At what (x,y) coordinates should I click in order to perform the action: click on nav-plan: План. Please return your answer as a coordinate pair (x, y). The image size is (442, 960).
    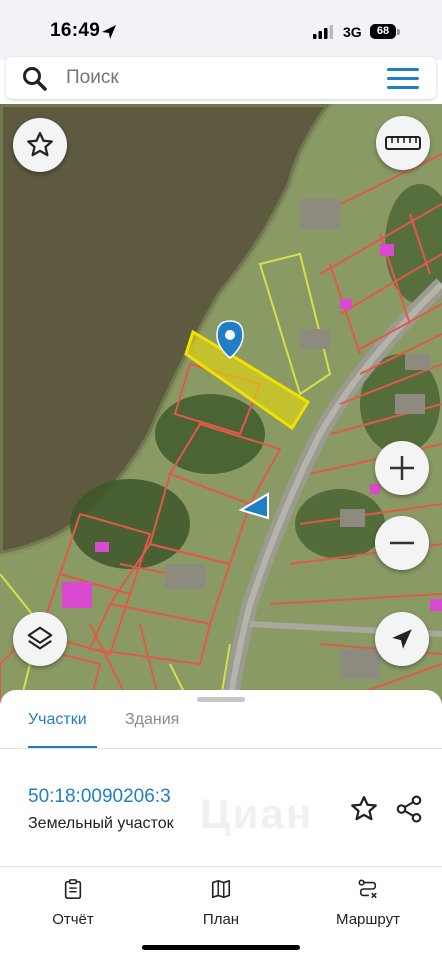
    Looking at the image, I should click on (221, 903).